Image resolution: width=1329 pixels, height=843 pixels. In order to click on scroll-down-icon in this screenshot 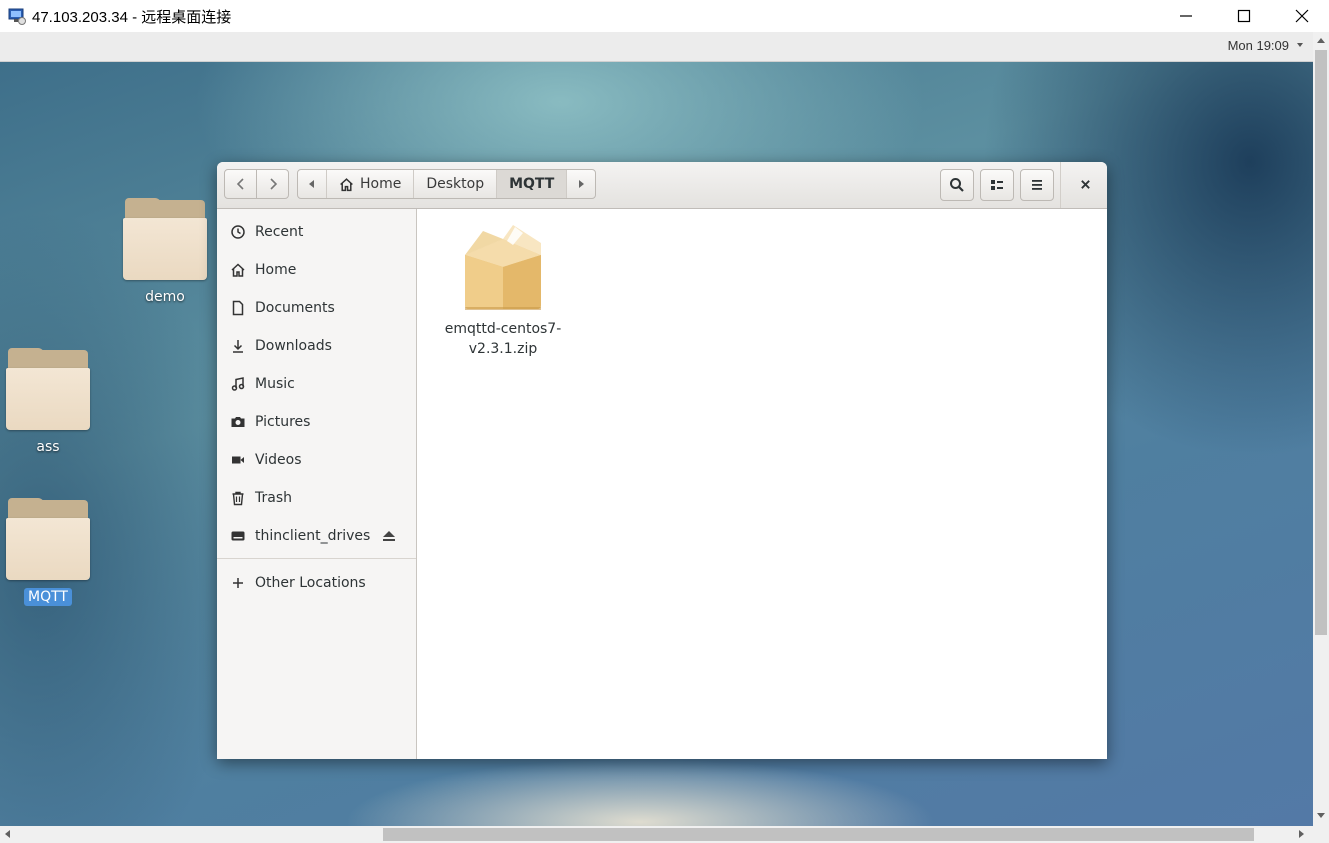, I will do `click(1321, 815)`.